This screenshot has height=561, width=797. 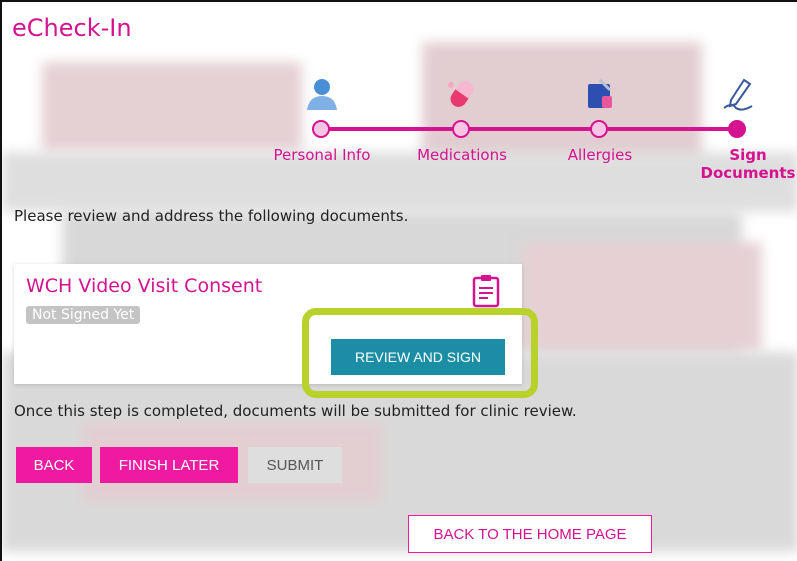 What do you see at coordinates (418, 357) in the screenshot?
I see `review-and-sign-button: REVIEW AND SIGN` at bounding box center [418, 357].